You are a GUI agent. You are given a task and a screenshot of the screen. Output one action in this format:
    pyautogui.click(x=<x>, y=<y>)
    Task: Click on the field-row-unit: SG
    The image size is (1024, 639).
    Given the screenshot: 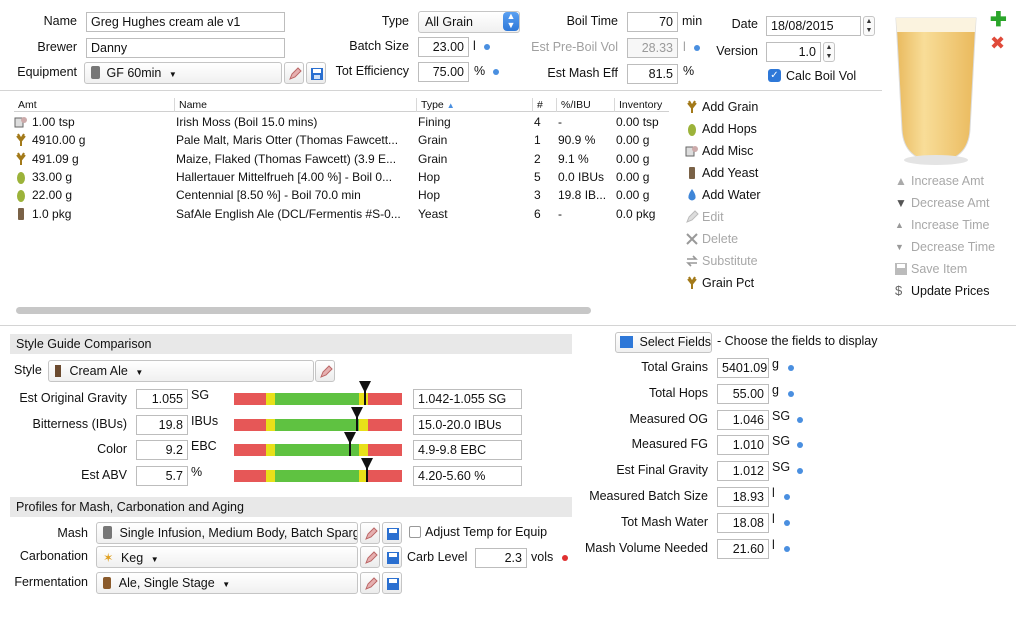 What is the action you would take?
    pyautogui.click(x=781, y=467)
    